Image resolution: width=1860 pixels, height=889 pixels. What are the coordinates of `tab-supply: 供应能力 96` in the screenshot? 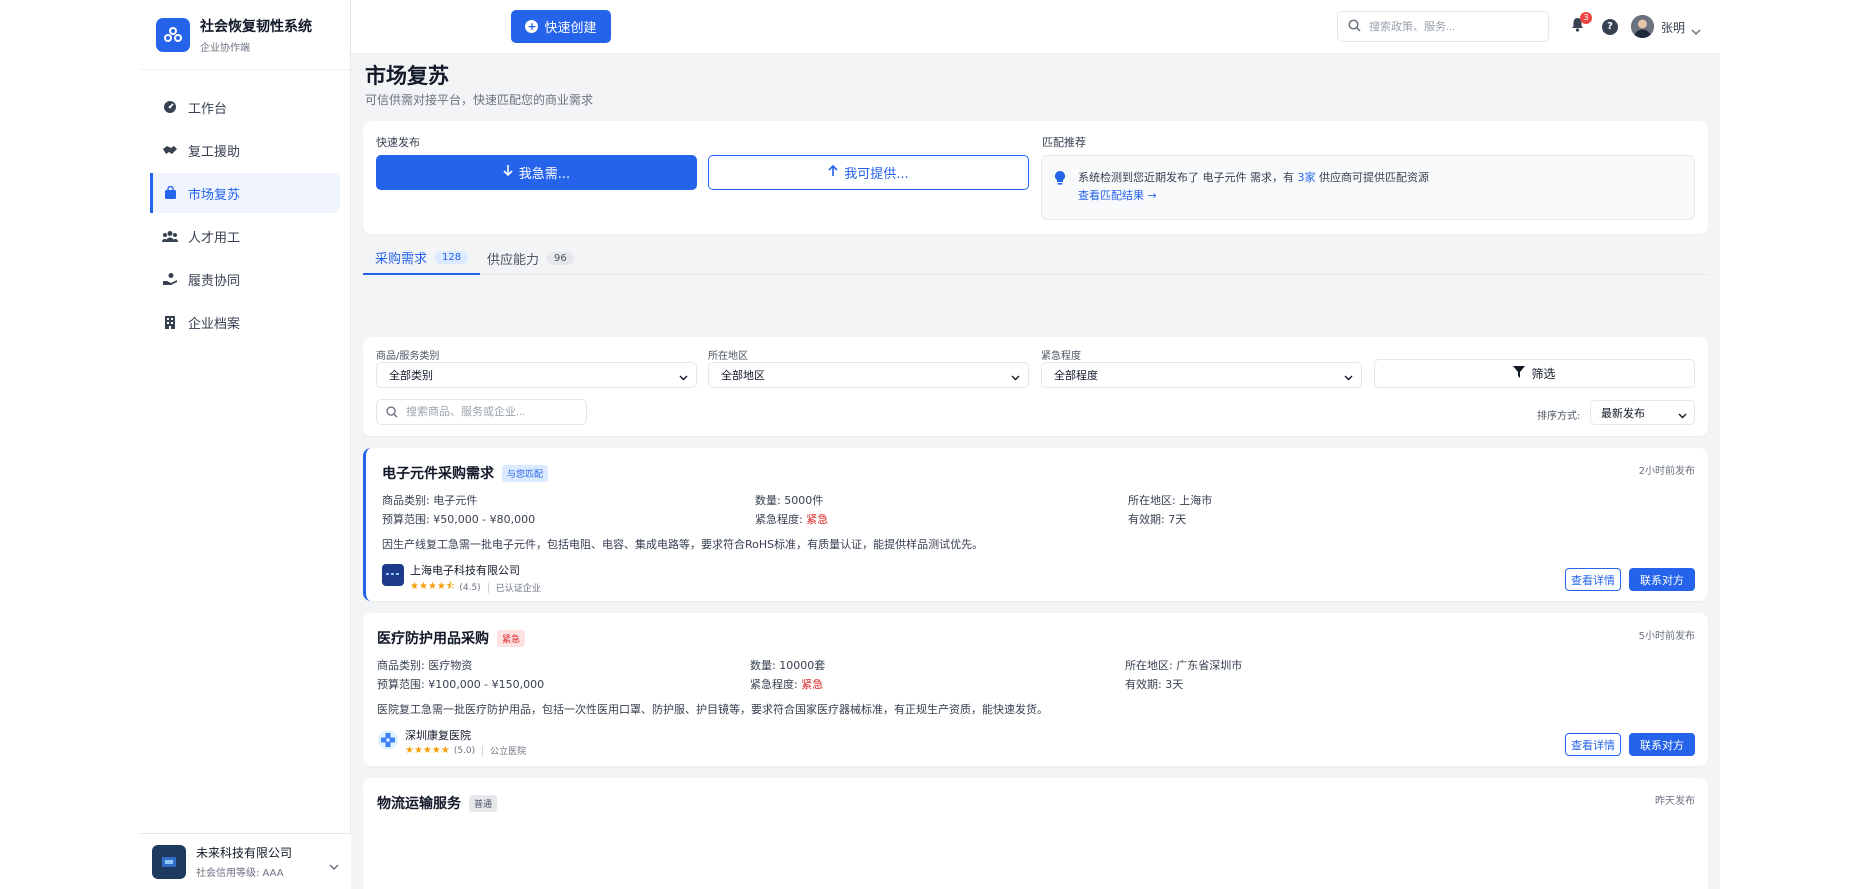 It's located at (530, 258).